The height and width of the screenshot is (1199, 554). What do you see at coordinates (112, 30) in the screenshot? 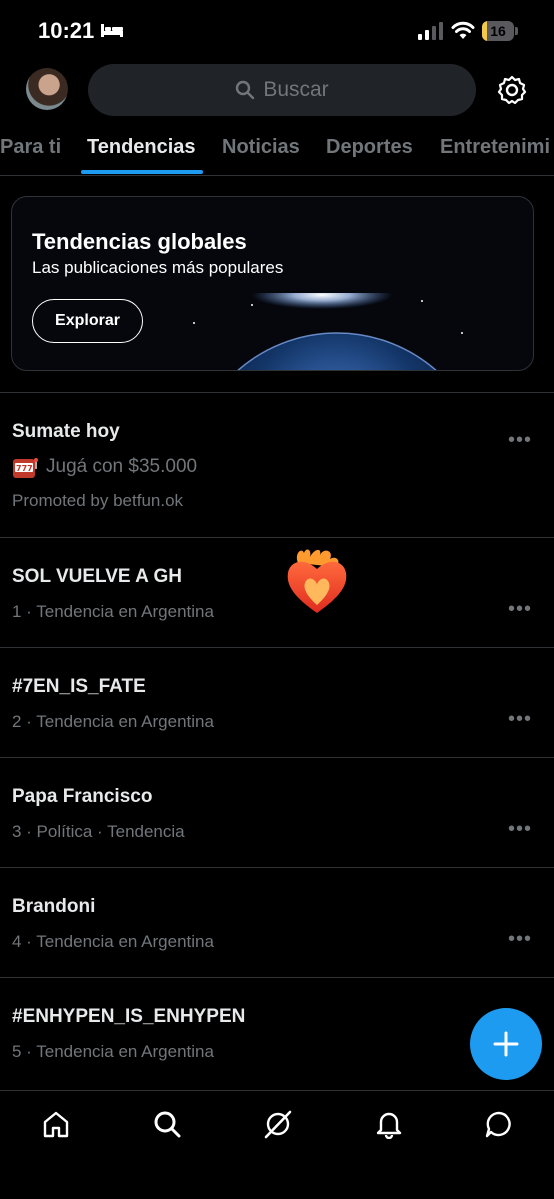
I see `bed-icon` at bounding box center [112, 30].